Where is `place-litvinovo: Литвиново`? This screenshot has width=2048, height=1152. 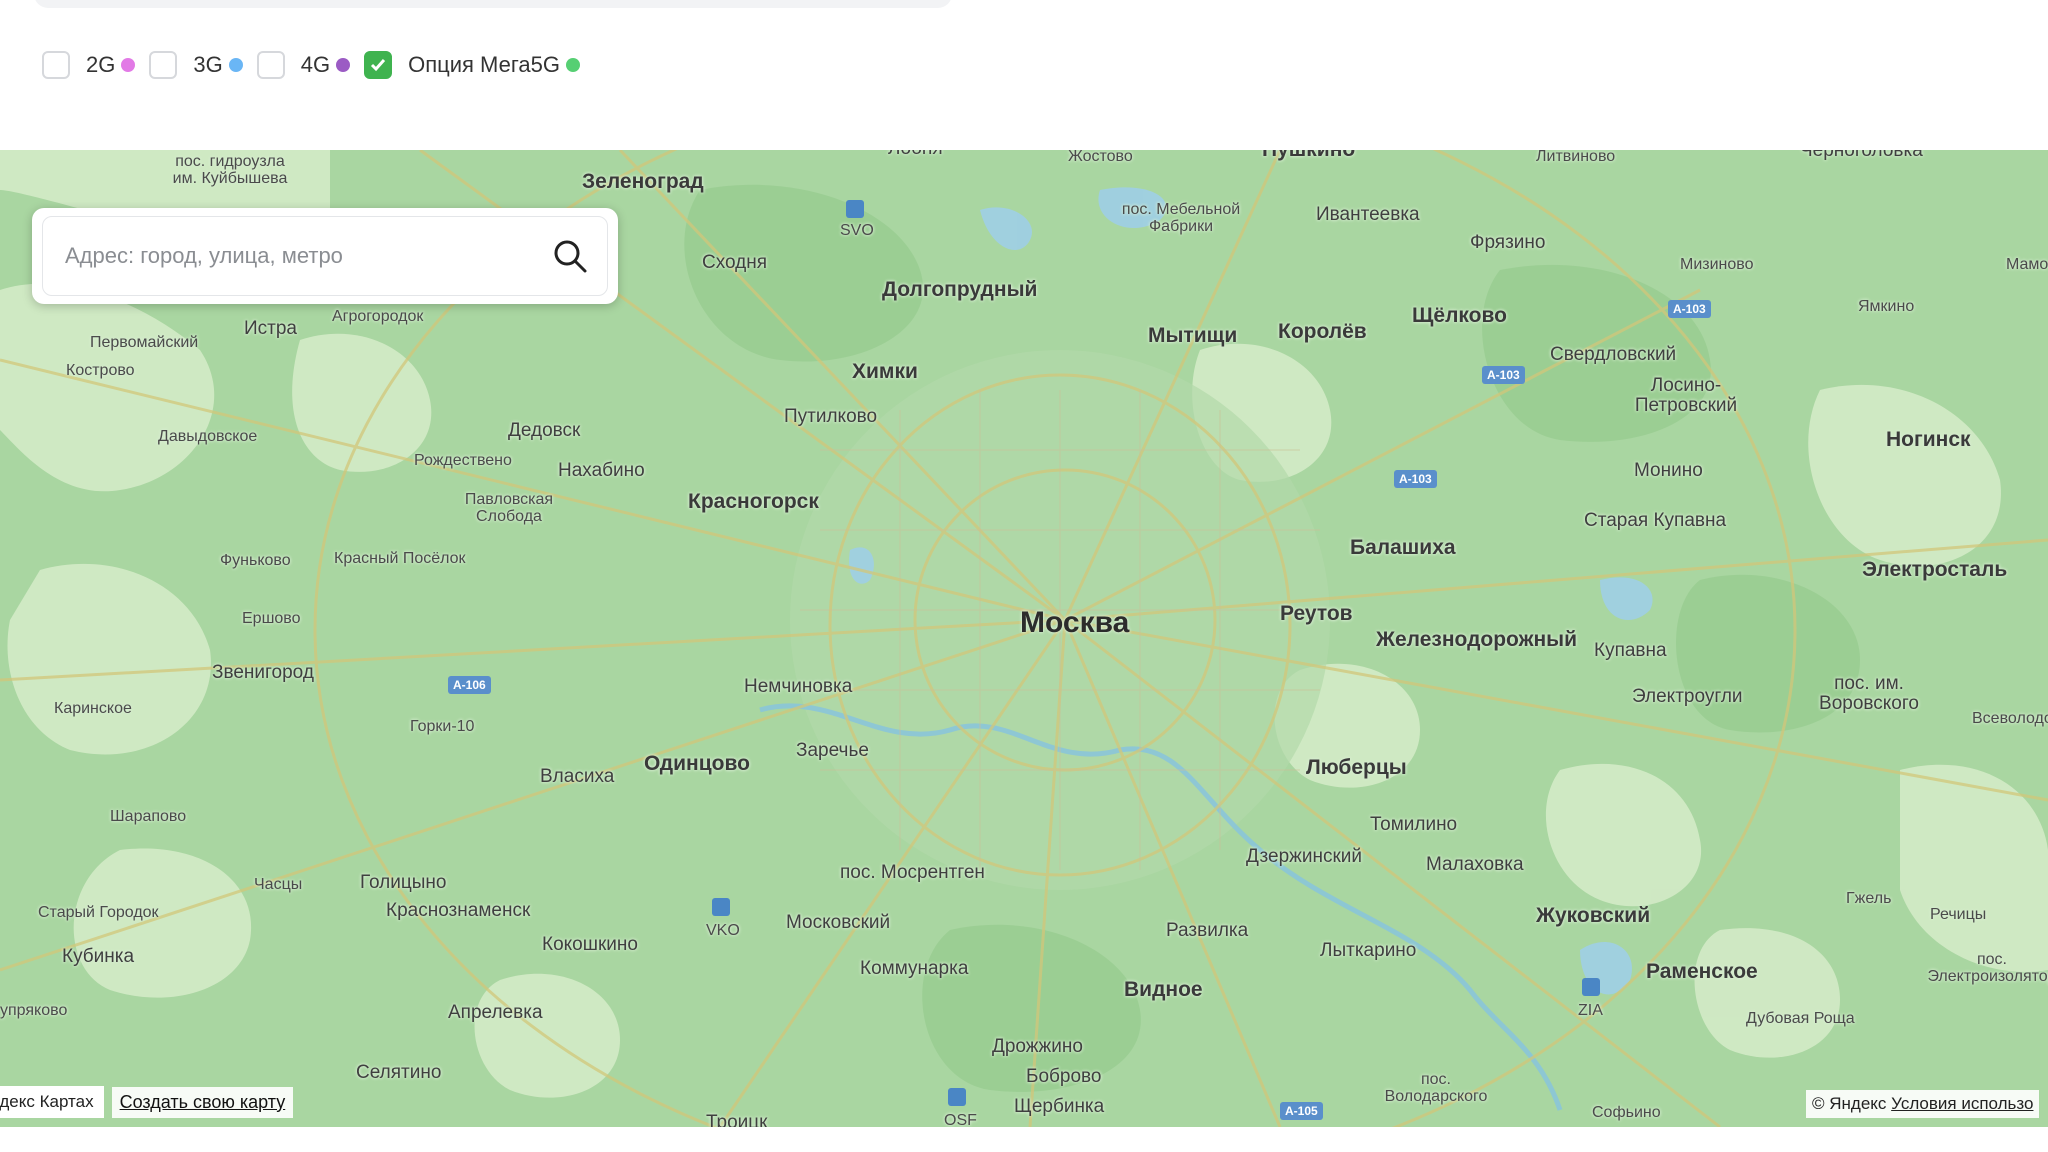 place-litvinovo: Литвиново is located at coordinates (1576, 157).